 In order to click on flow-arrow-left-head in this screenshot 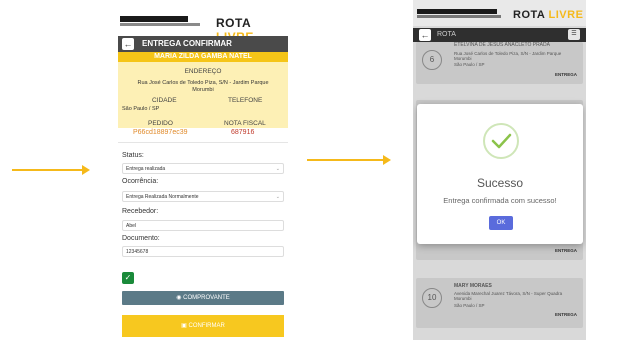, I will do `click(86, 170)`.